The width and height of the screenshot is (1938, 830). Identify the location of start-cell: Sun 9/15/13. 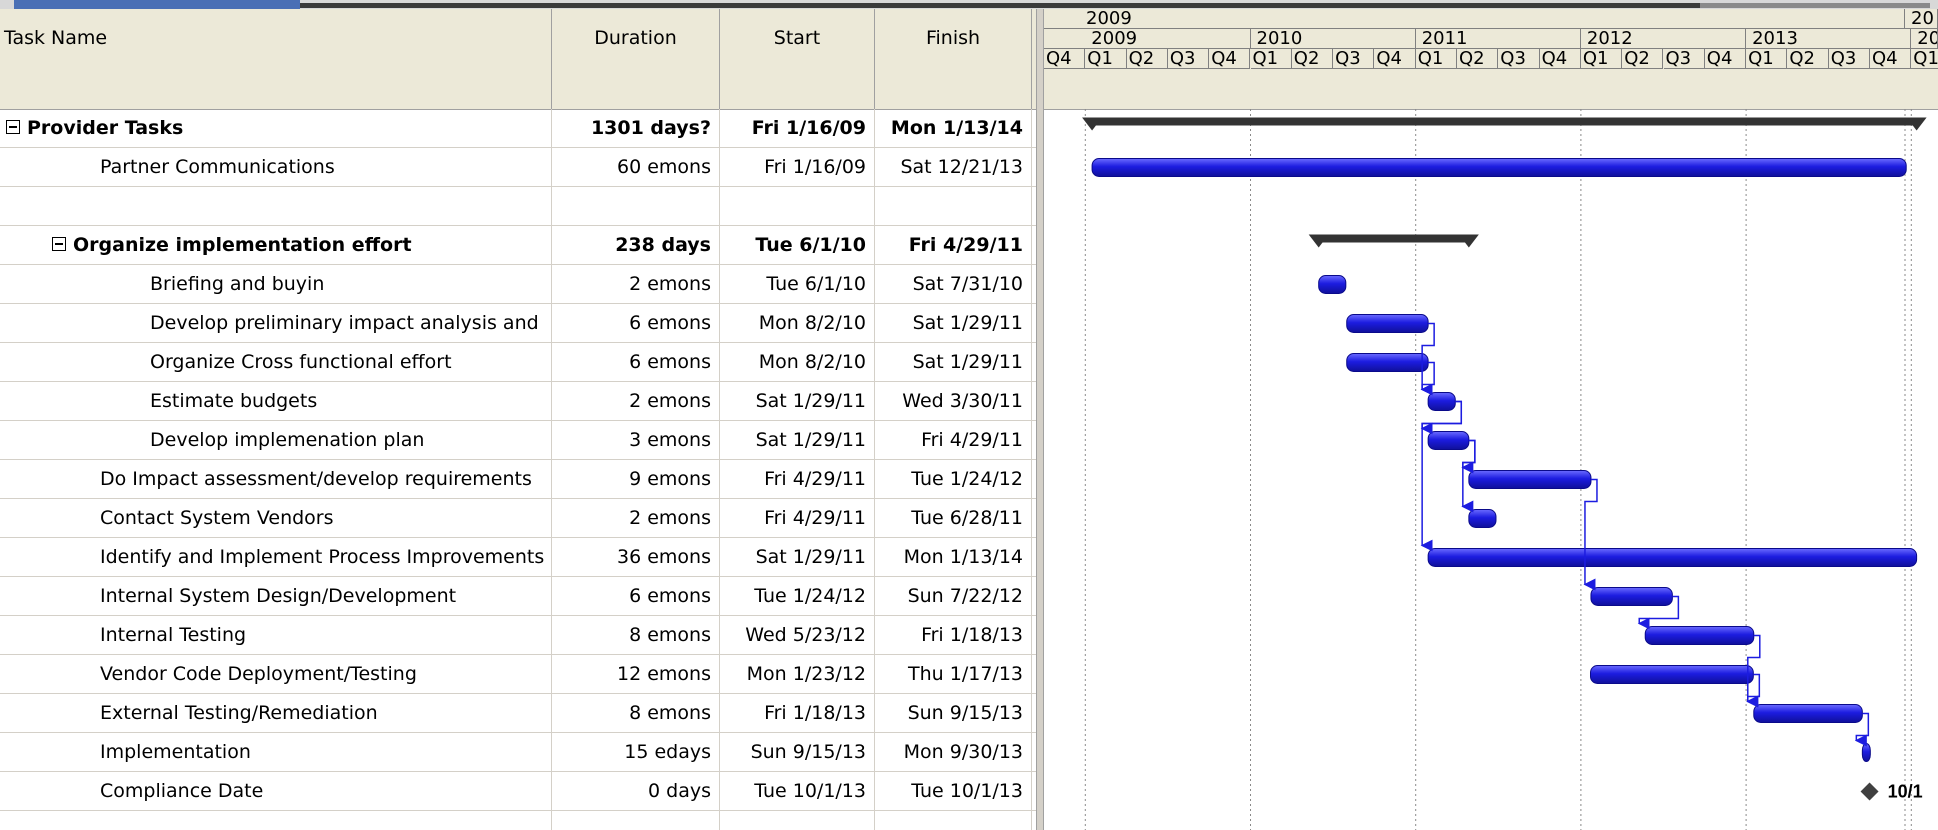
(797, 752).